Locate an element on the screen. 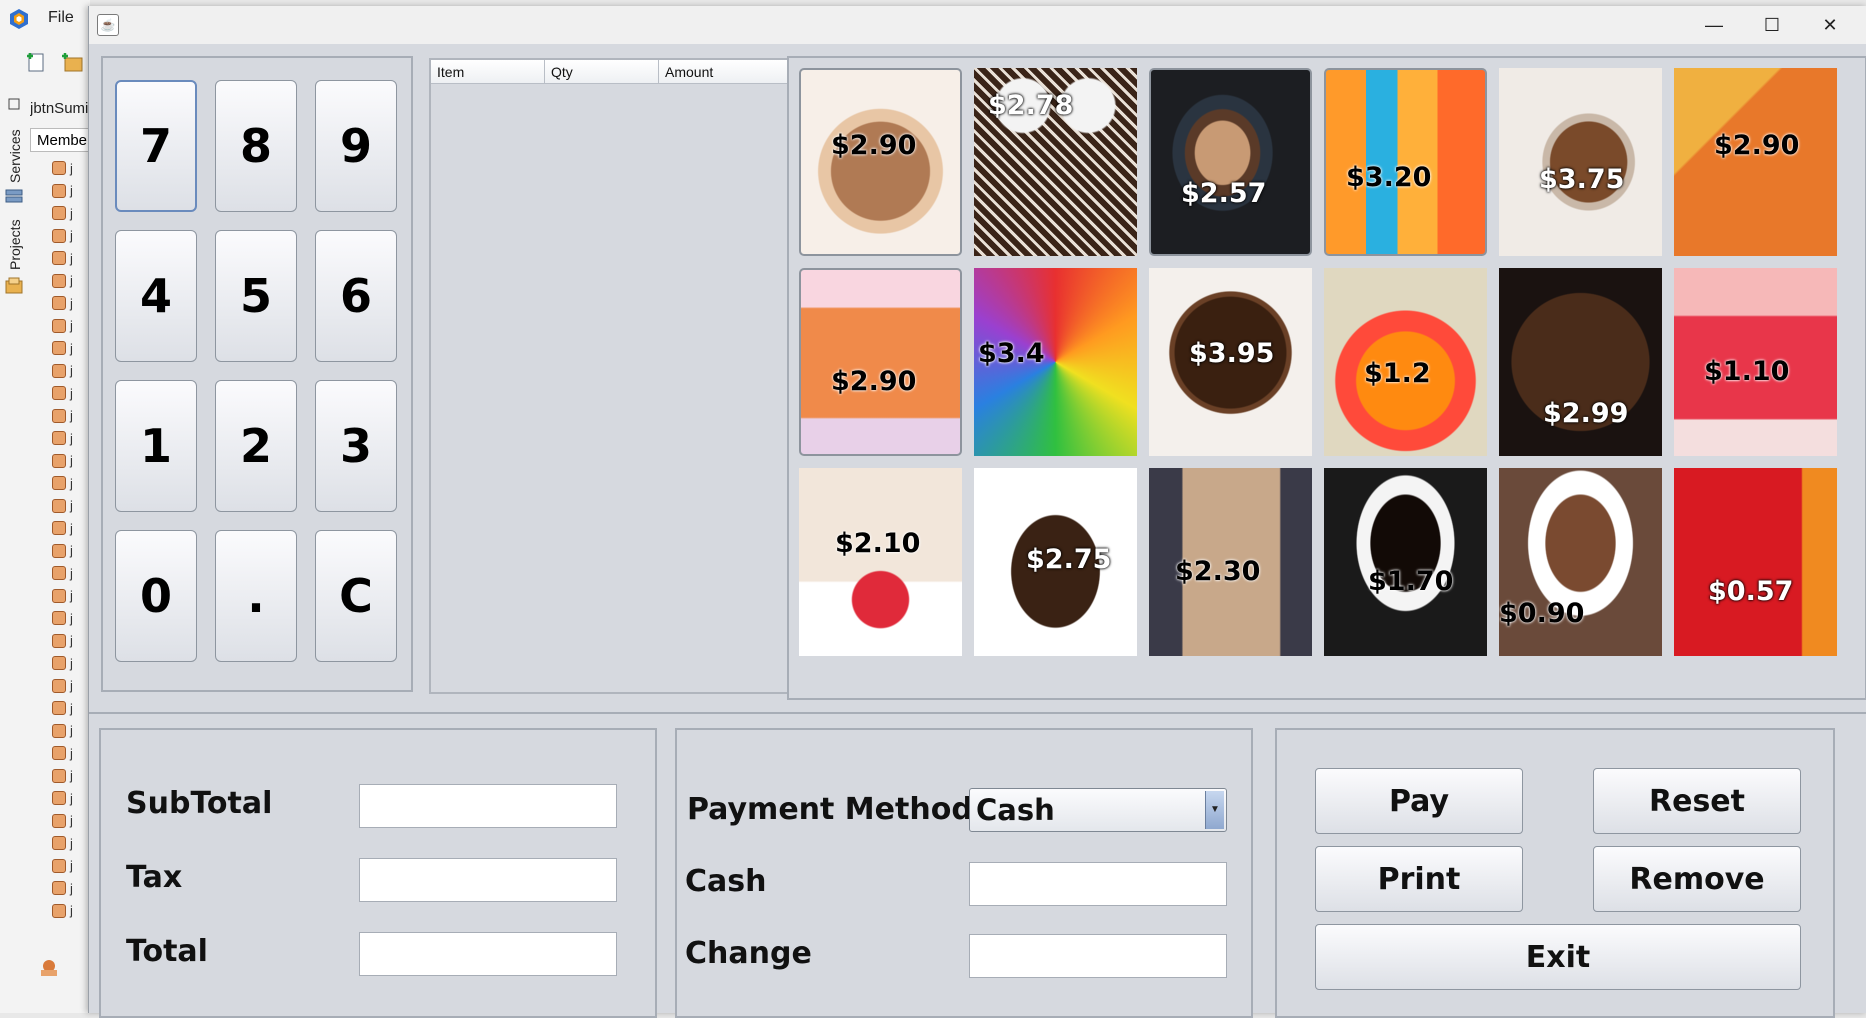  actions-panel: Pay Reset Print Remove Exit is located at coordinates (1555, 873).